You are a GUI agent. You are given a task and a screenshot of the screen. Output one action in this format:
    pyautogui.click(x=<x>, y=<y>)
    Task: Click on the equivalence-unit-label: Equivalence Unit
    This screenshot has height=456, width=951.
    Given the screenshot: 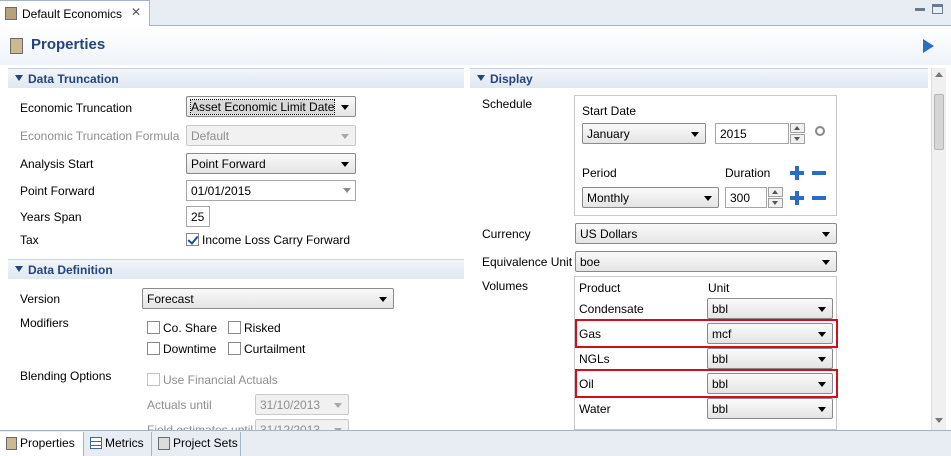 What is the action you would take?
    pyautogui.click(x=527, y=262)
    